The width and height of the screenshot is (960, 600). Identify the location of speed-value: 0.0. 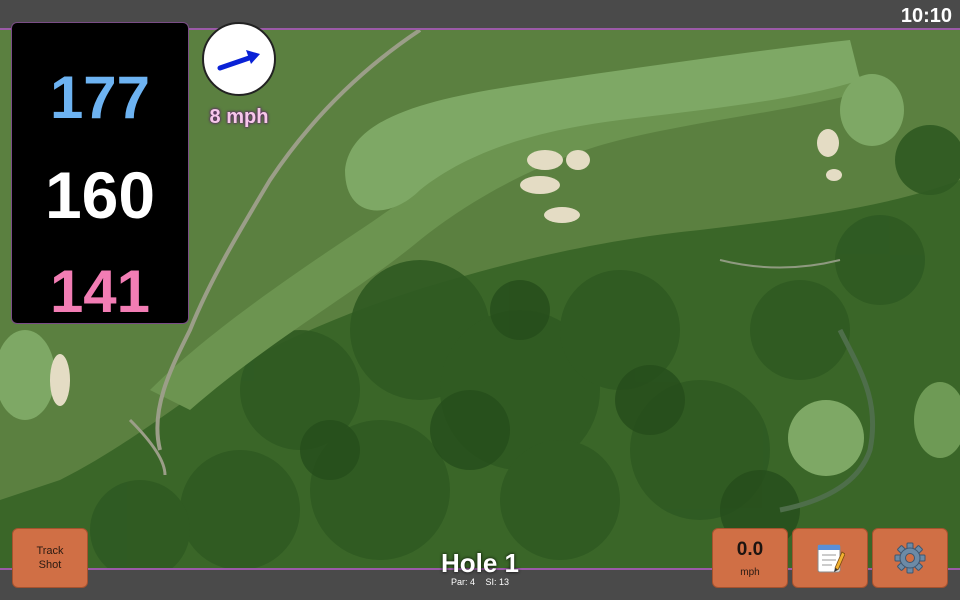
(750, 549).